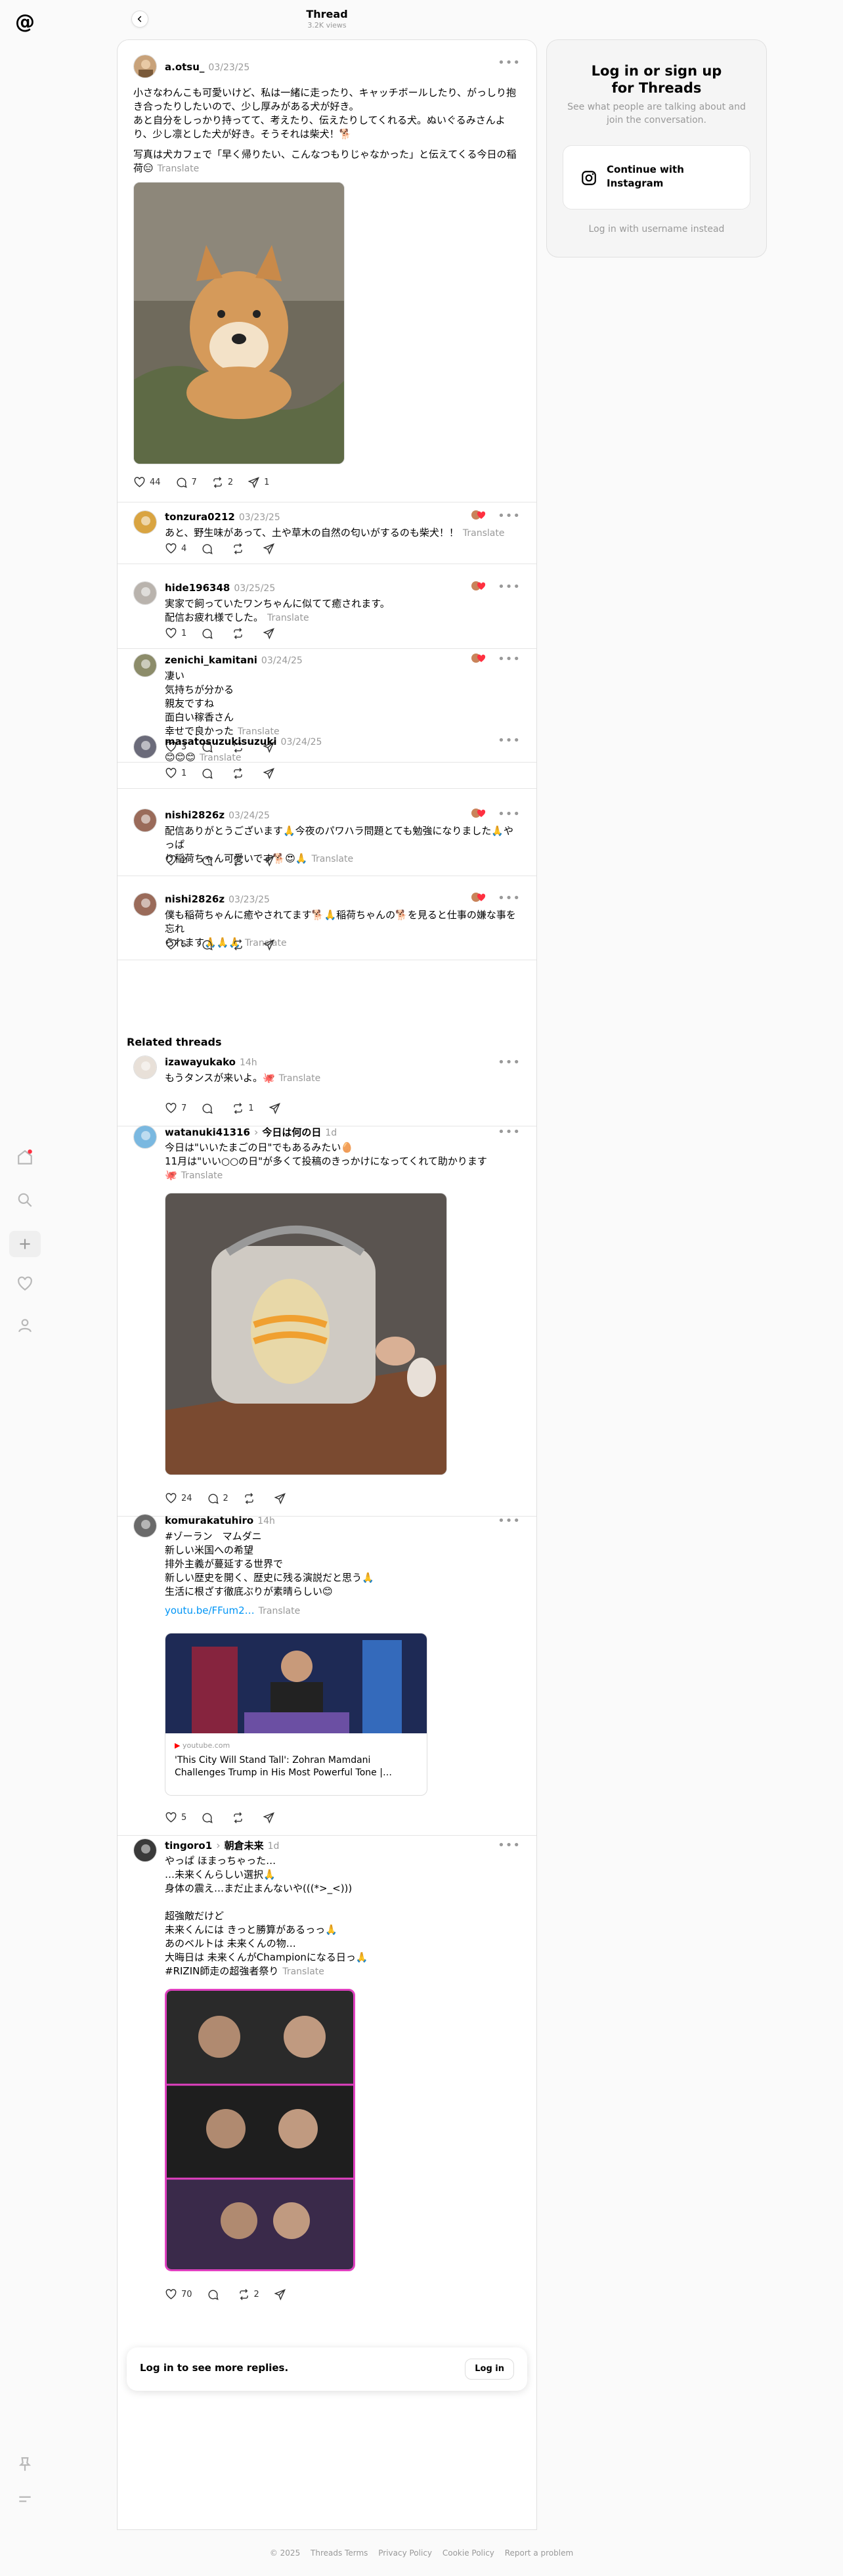 Image resolution: width=843 pixels, height=2576 pixels. I want to click on reply-button: 2, so click(217, 1499).